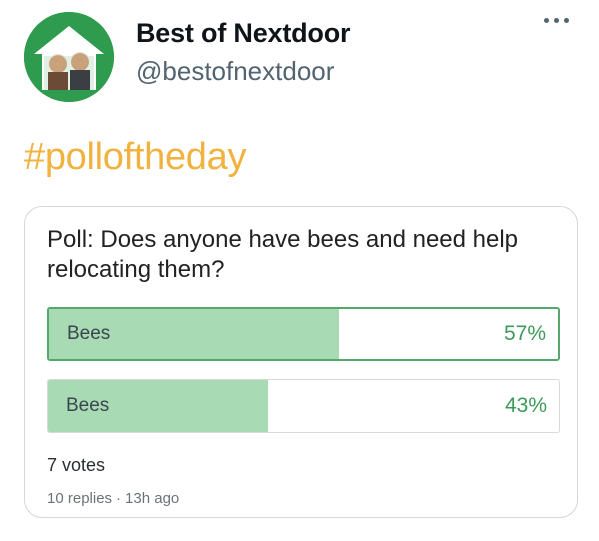 Image resolution: width=599 pixels, height=541 pixels. I want to click on hashtag-link: #polloftheday, so click(135, 157).